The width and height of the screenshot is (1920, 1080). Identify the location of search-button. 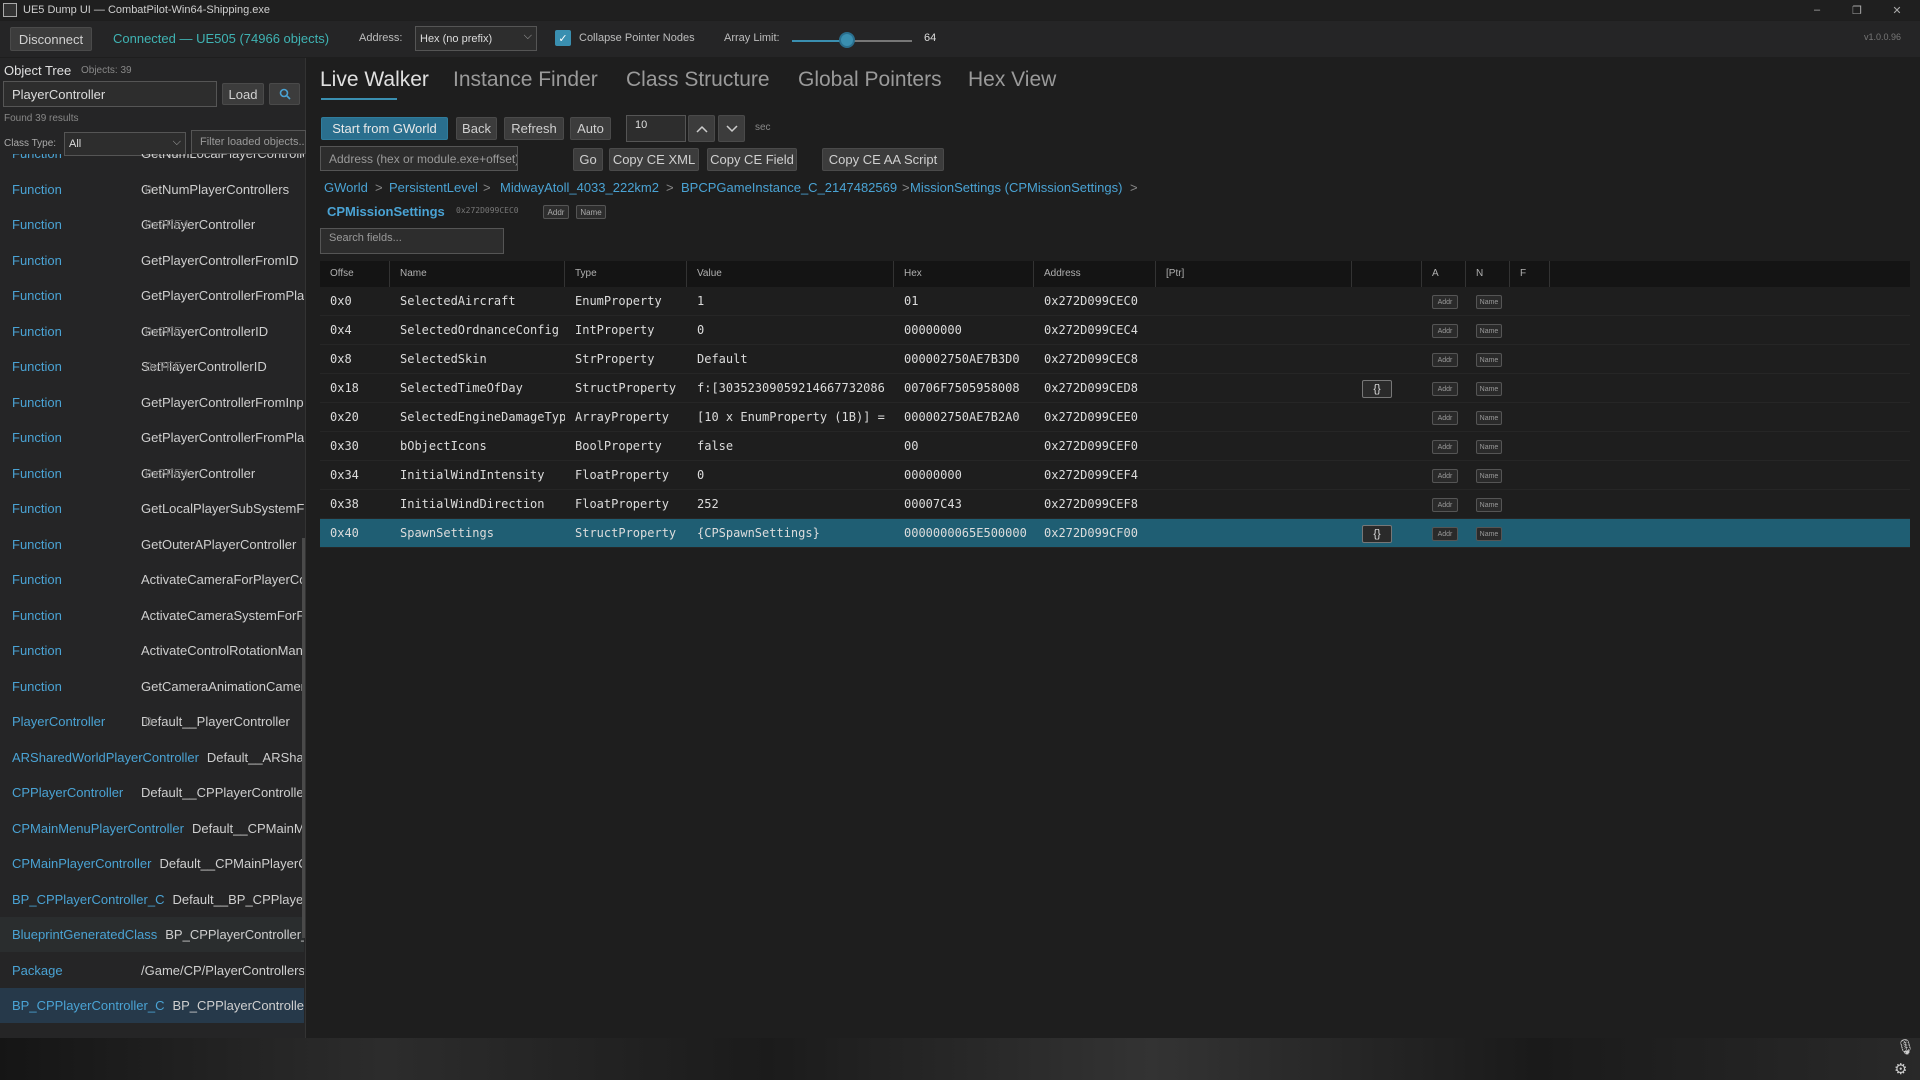
(284, 94).